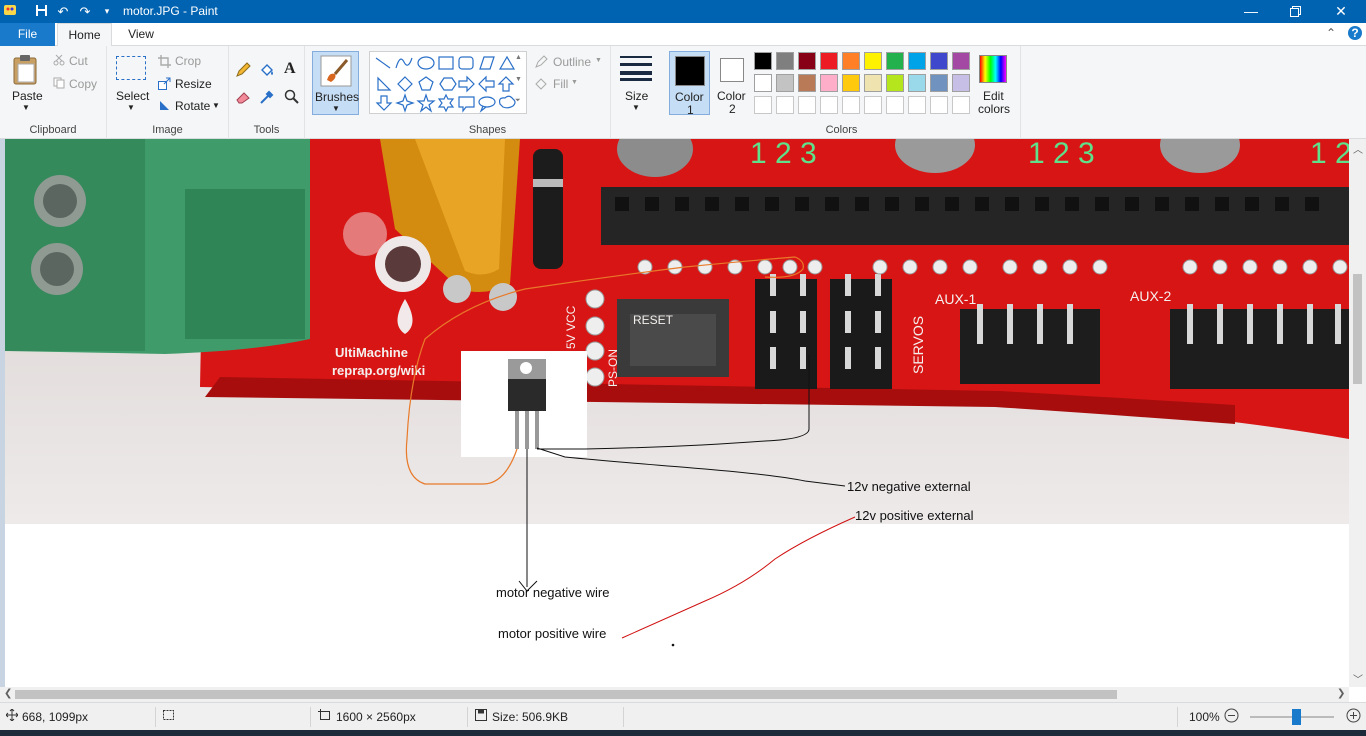 This screenshot has height=736, width=1366. I want to click on pentagon-shape-icon, so click(426, 83).